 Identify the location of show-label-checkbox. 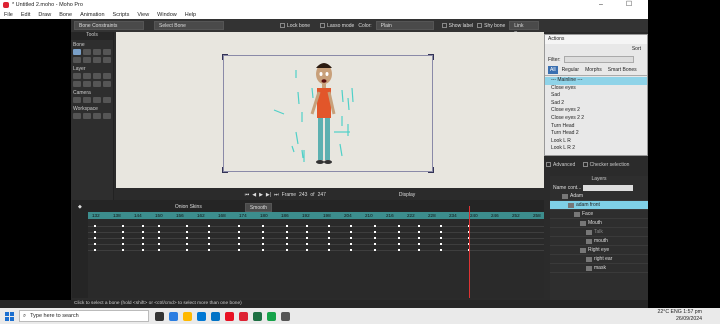
(444, 25).